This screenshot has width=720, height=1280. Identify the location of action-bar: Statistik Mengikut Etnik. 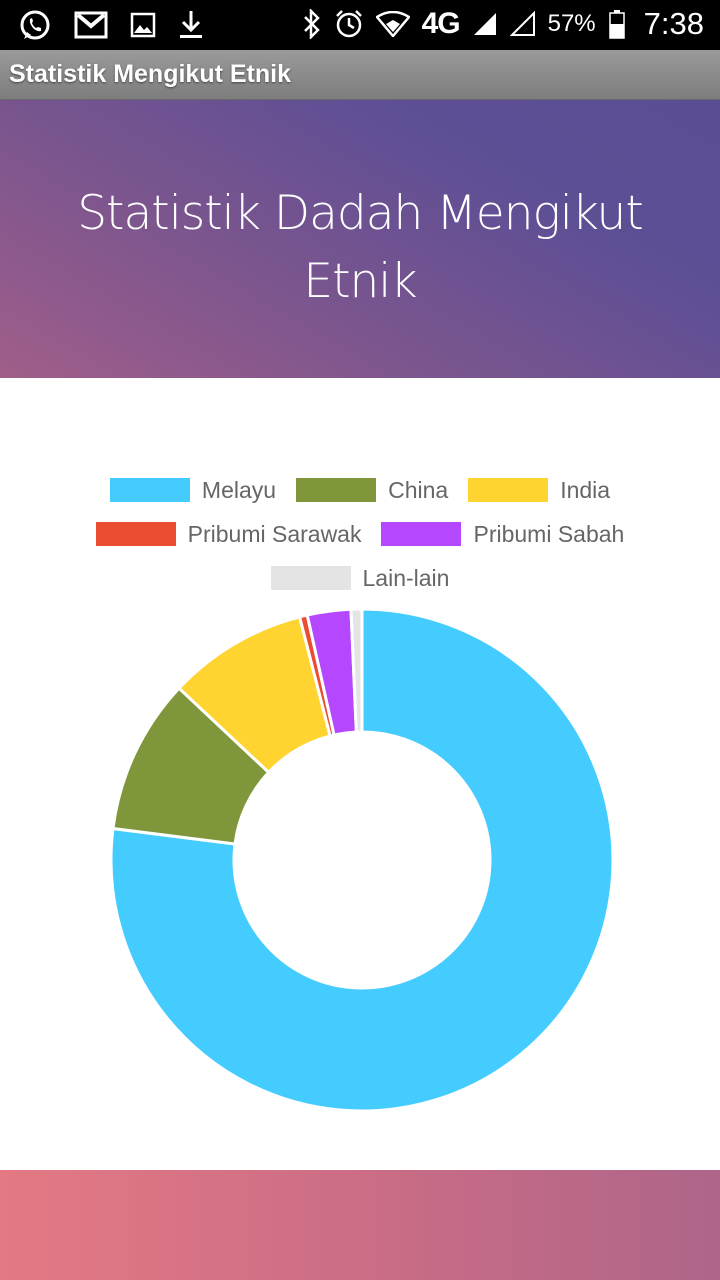
(360, 75).